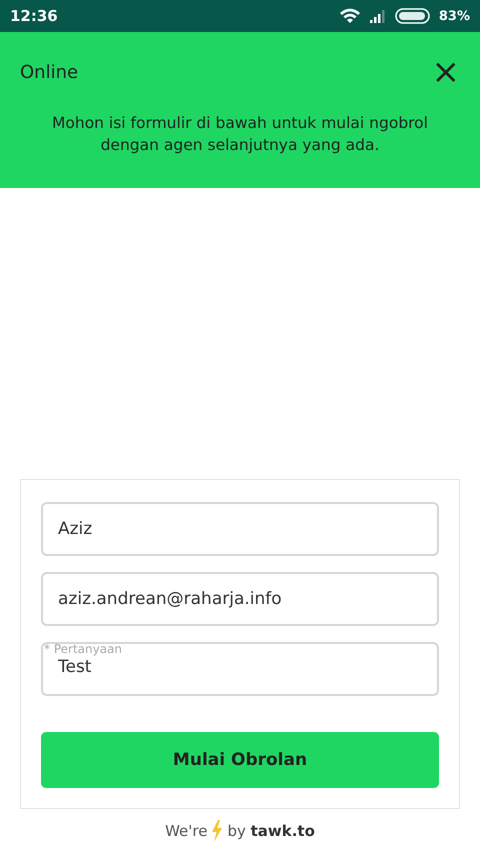 The height and width of the screenshot is (853, 480). I want to click on lightning-icon, so click(217, 831).